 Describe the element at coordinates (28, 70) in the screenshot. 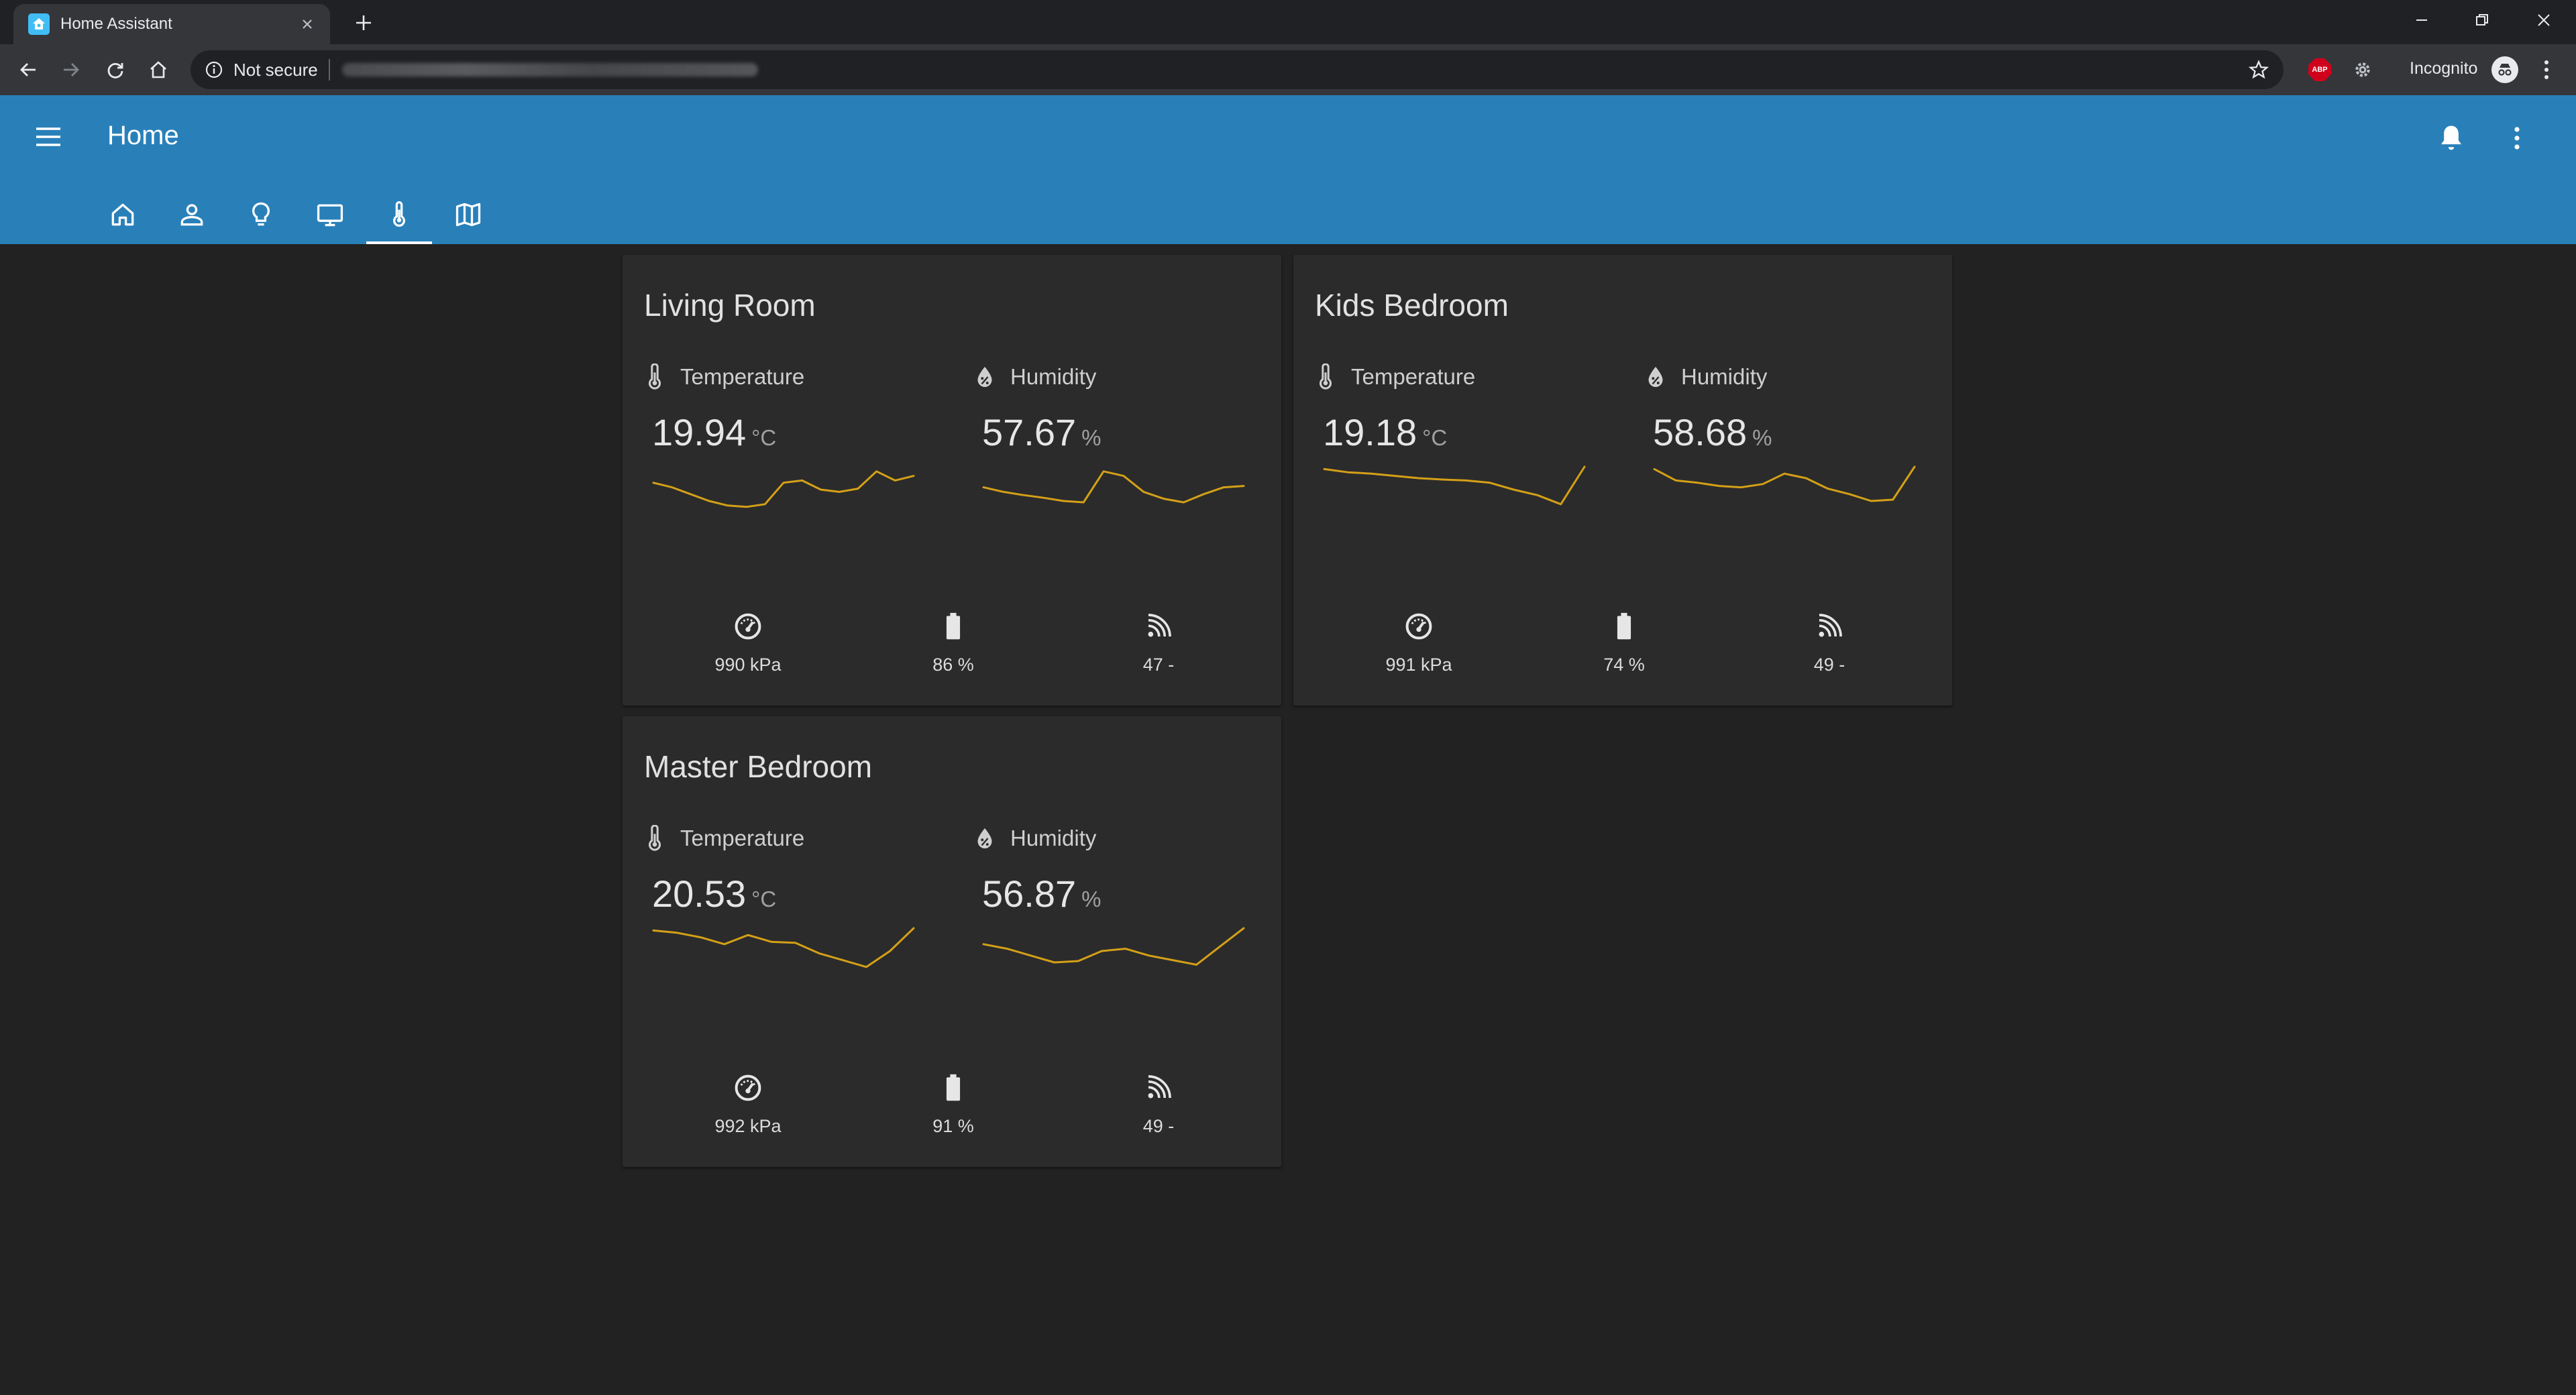

I see `back-icon` at that location.